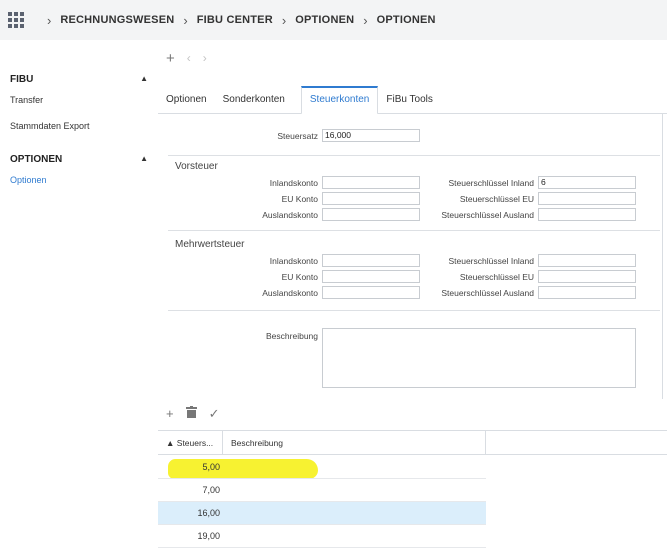 The height and width of the screenshot is (557, 667). I want to click on steuersatz-cell: 16,00, so click(208, 513).